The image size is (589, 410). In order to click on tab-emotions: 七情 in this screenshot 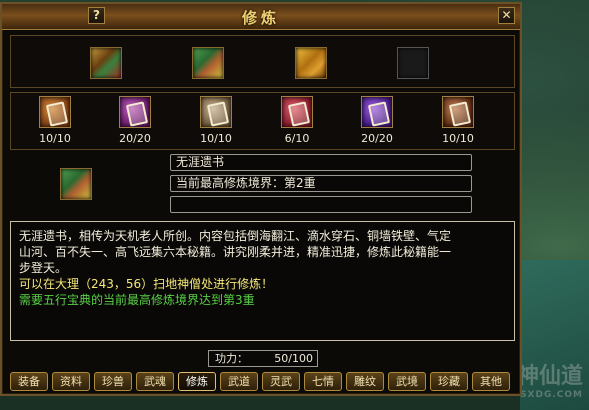, I will do `click(323, 381)`.